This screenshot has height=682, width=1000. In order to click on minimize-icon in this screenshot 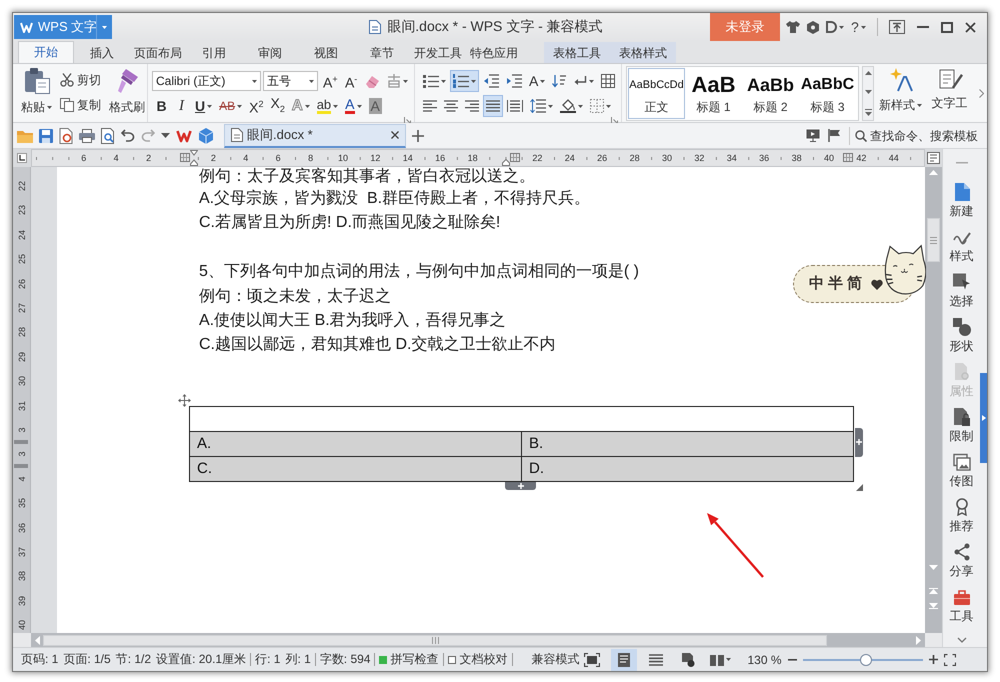, I will do `click(922, 27)`.